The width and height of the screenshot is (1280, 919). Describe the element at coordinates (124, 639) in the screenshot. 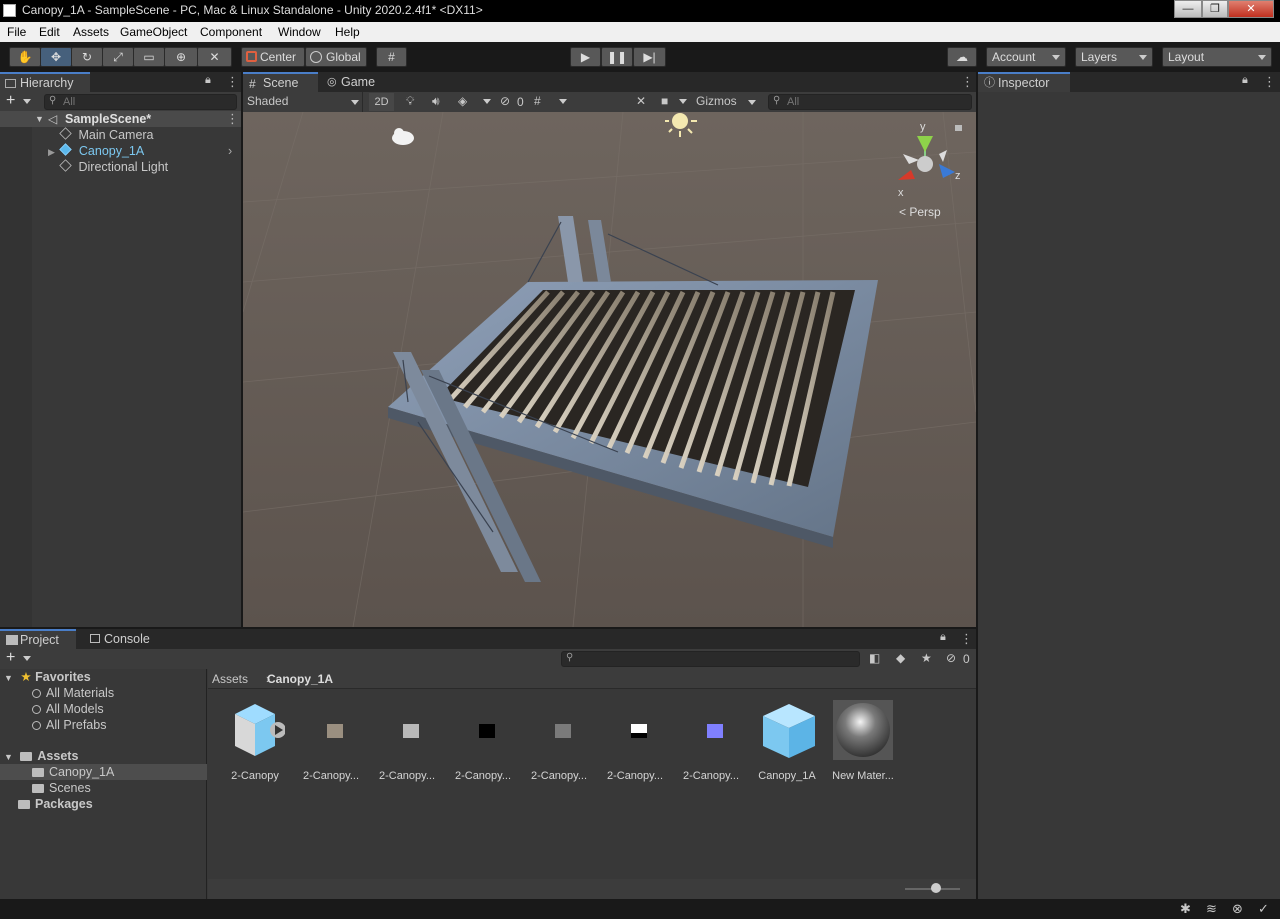

I see `tab-console: Console` at that location.